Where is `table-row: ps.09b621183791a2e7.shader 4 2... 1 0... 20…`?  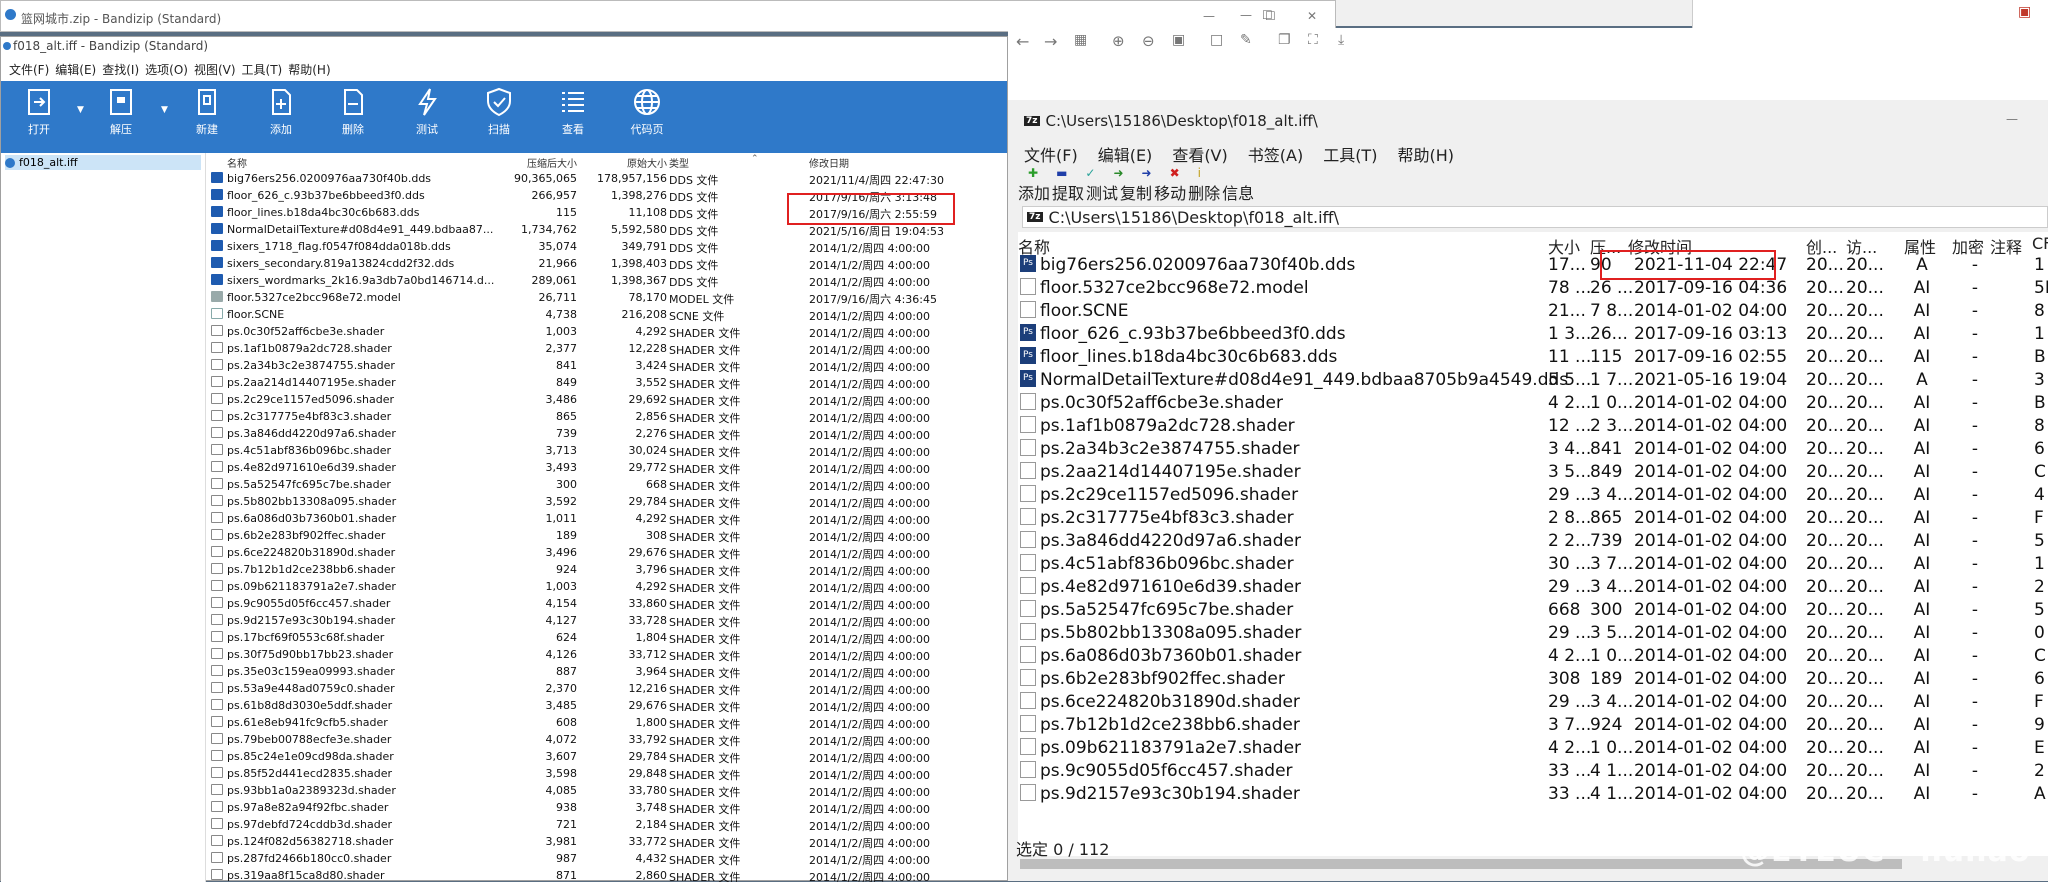 table-row: ps.09b621183791a2e7.shader 4 2... 1 0... 20… is located at coordinates (1533, 748).